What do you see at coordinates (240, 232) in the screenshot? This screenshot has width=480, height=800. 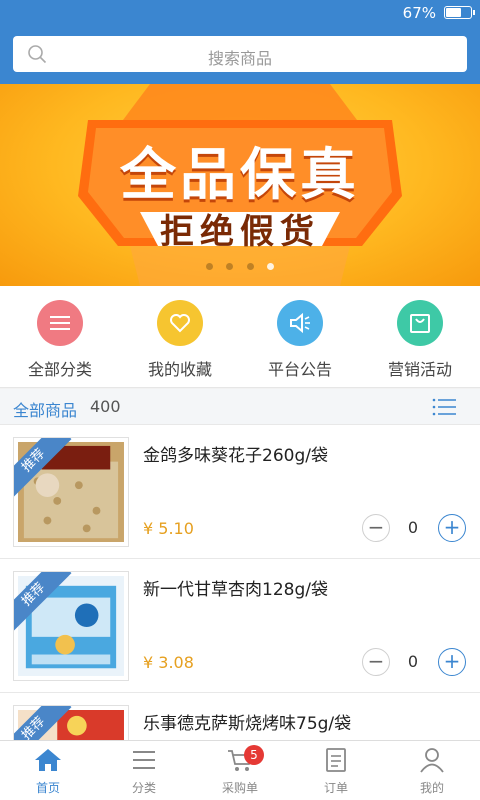 I see `banner-subtitle: 拒绝假货` at bounding box center [240, 232].